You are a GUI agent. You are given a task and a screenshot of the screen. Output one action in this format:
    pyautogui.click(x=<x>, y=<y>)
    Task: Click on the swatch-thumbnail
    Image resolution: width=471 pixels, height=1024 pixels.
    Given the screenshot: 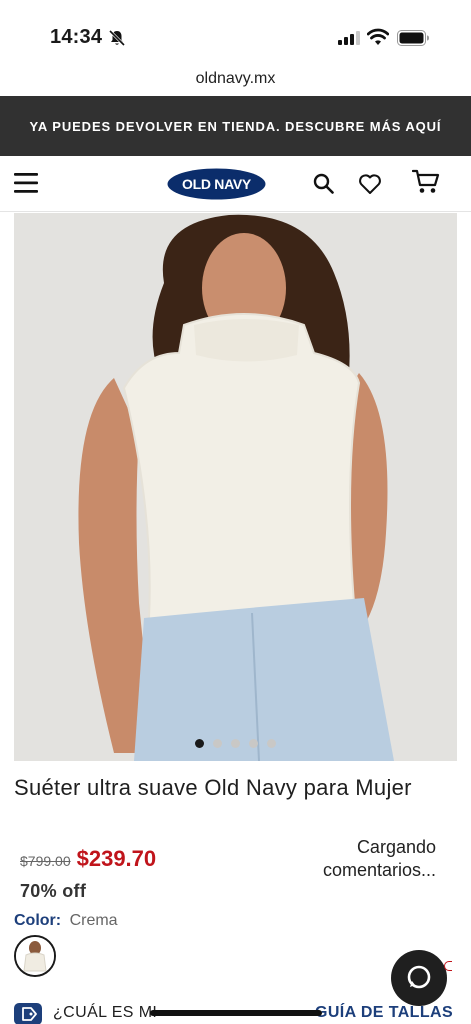 What is the action you would take?
    pyautogui.click(x=35, y=956)
    